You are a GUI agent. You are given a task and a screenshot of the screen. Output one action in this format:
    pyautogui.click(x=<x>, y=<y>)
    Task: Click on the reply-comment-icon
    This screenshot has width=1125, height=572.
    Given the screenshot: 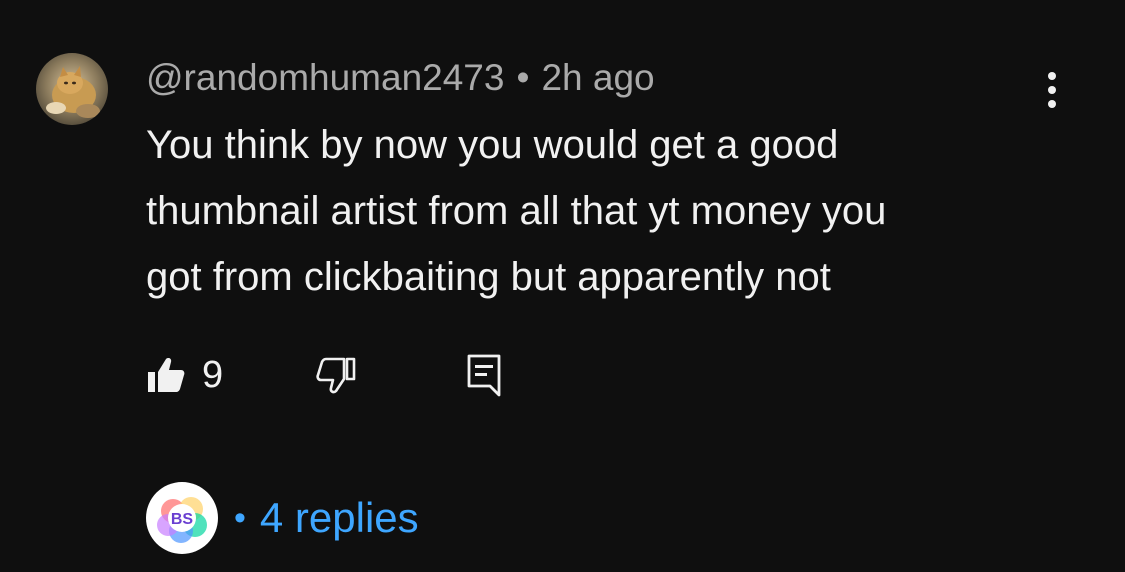 What is the action you would take?
    pyautogui.click(x=484, y=375)
    